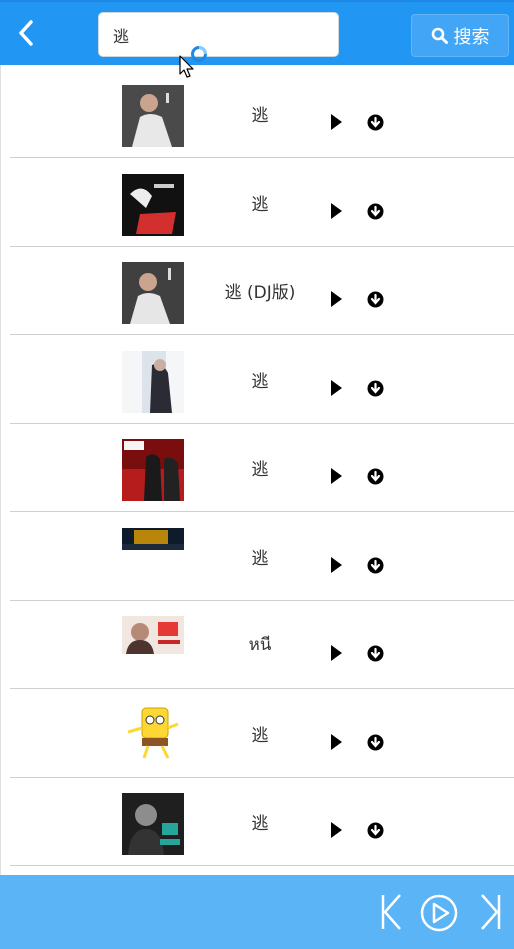 The image size is (514, 949). I want to click on song-title: หนี, so click(260, 645).